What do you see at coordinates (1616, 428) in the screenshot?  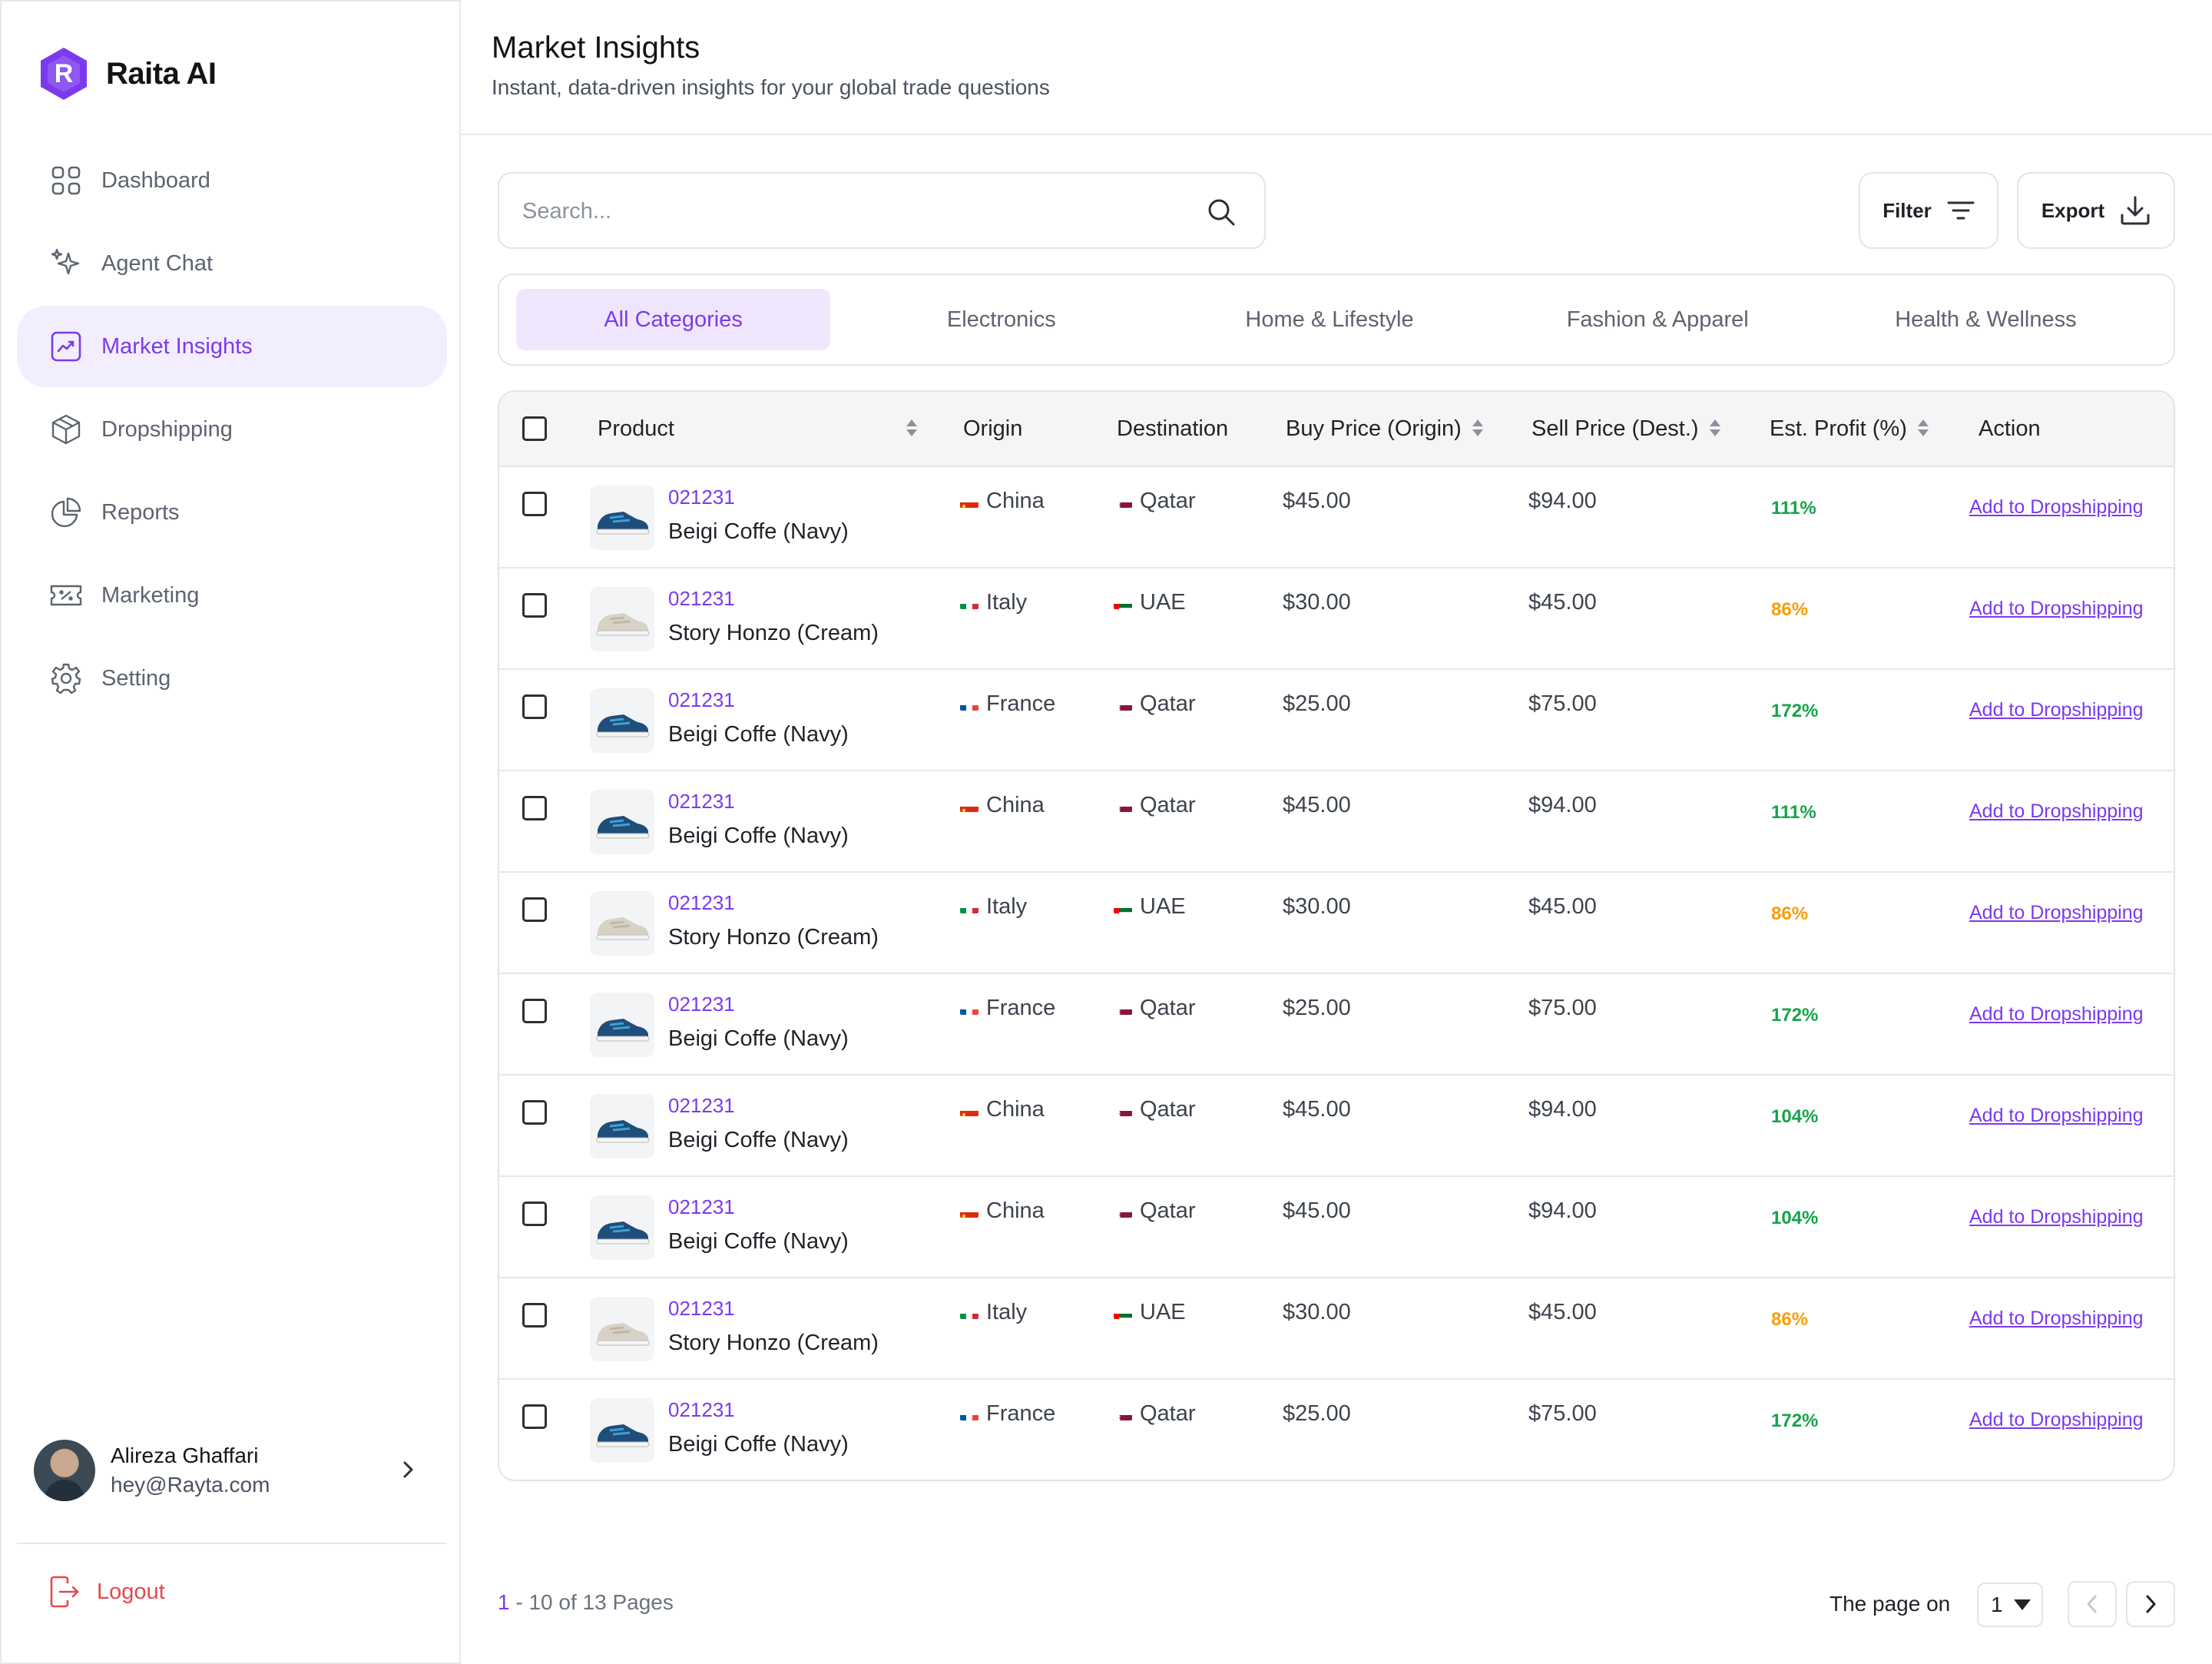 I see `column-label: Sell Price (Dest.)` at bounding box center [1616, 428].